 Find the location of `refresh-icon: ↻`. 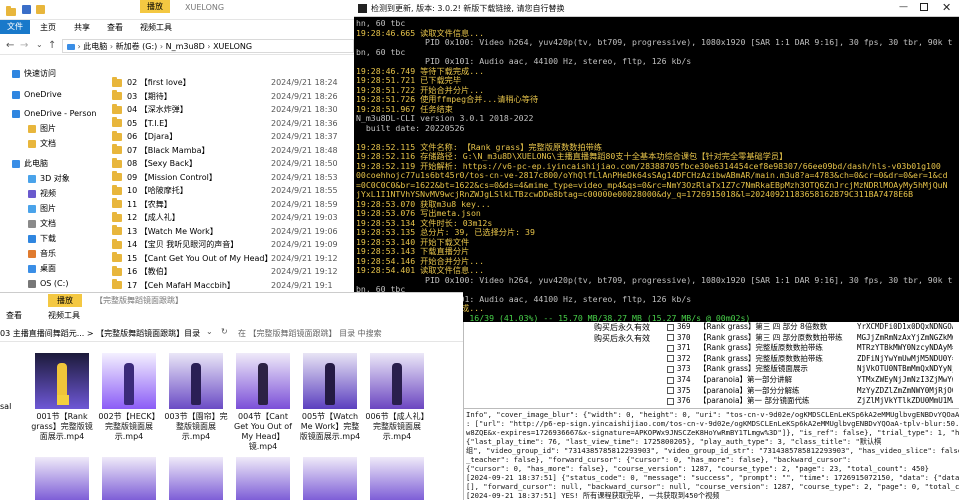

refresh-icon: ↻ is located at coordinates (224, 331).